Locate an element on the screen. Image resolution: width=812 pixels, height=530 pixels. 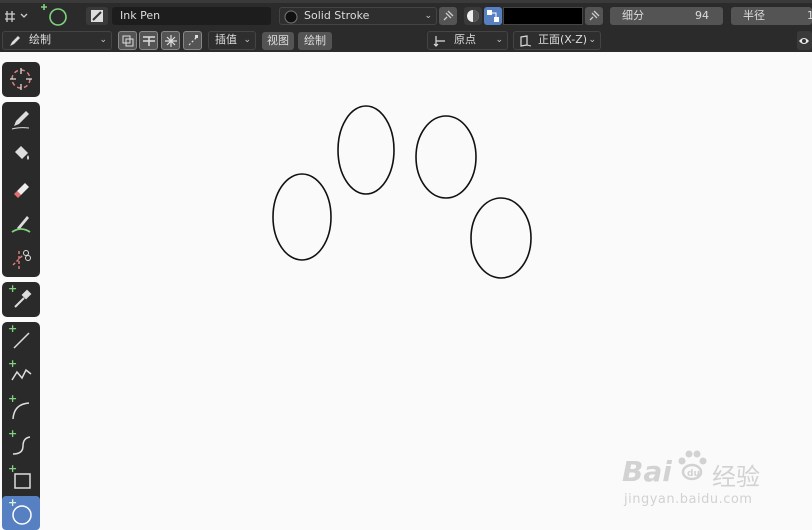
svg-text: du is located at coordinates (693, 474).